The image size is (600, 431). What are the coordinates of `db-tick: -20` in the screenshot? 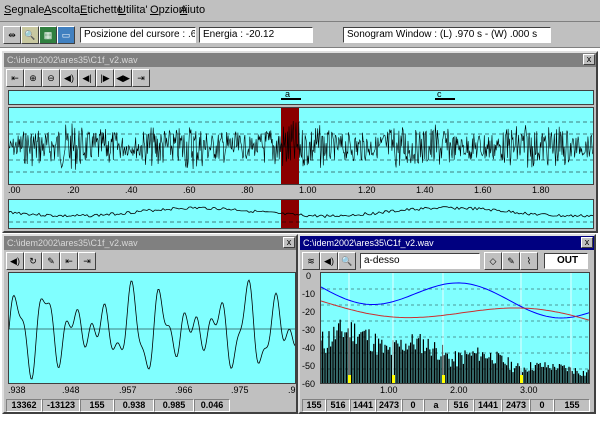 It's located at (309, 312).